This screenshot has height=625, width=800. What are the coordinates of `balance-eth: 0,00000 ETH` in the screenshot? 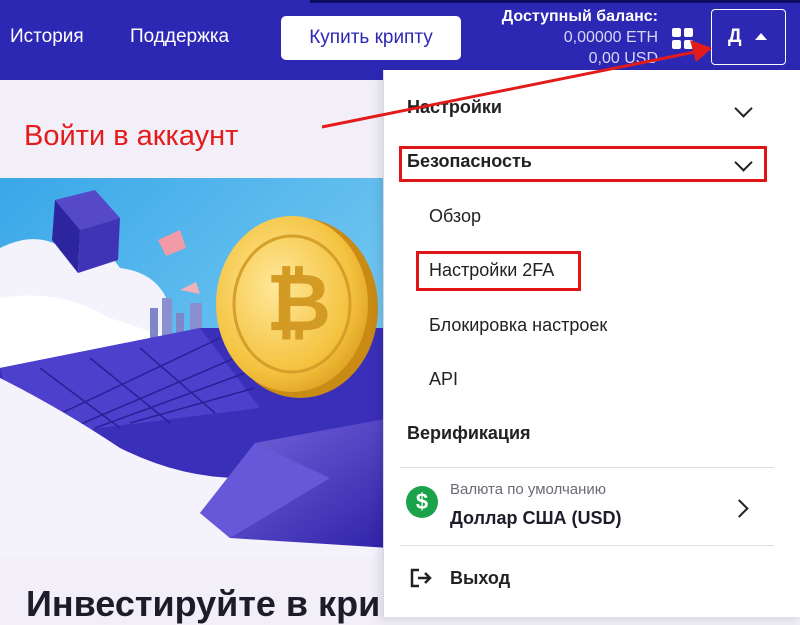 It's located at (610, 37).